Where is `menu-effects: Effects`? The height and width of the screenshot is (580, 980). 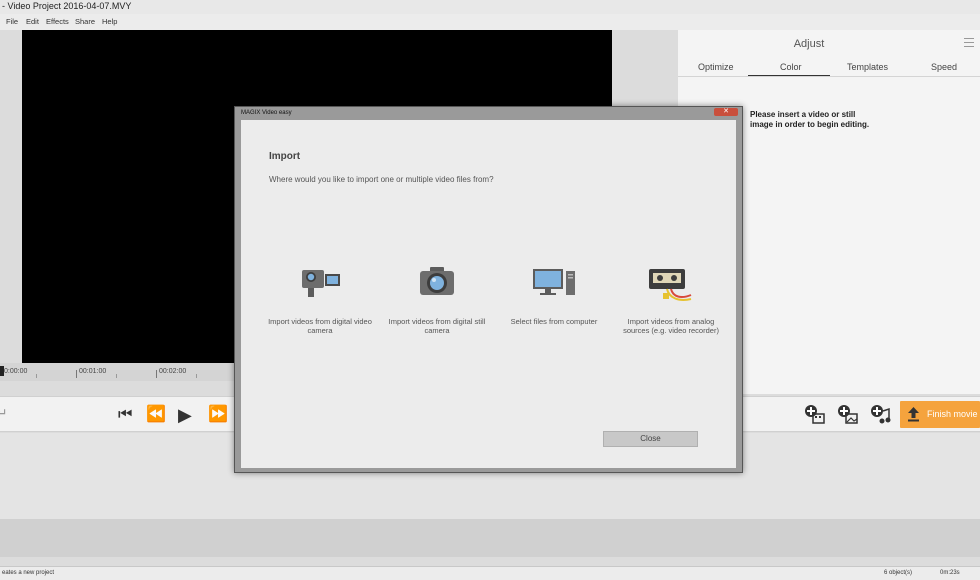 menu-effects: Effects is located at coordinates (57, 22).